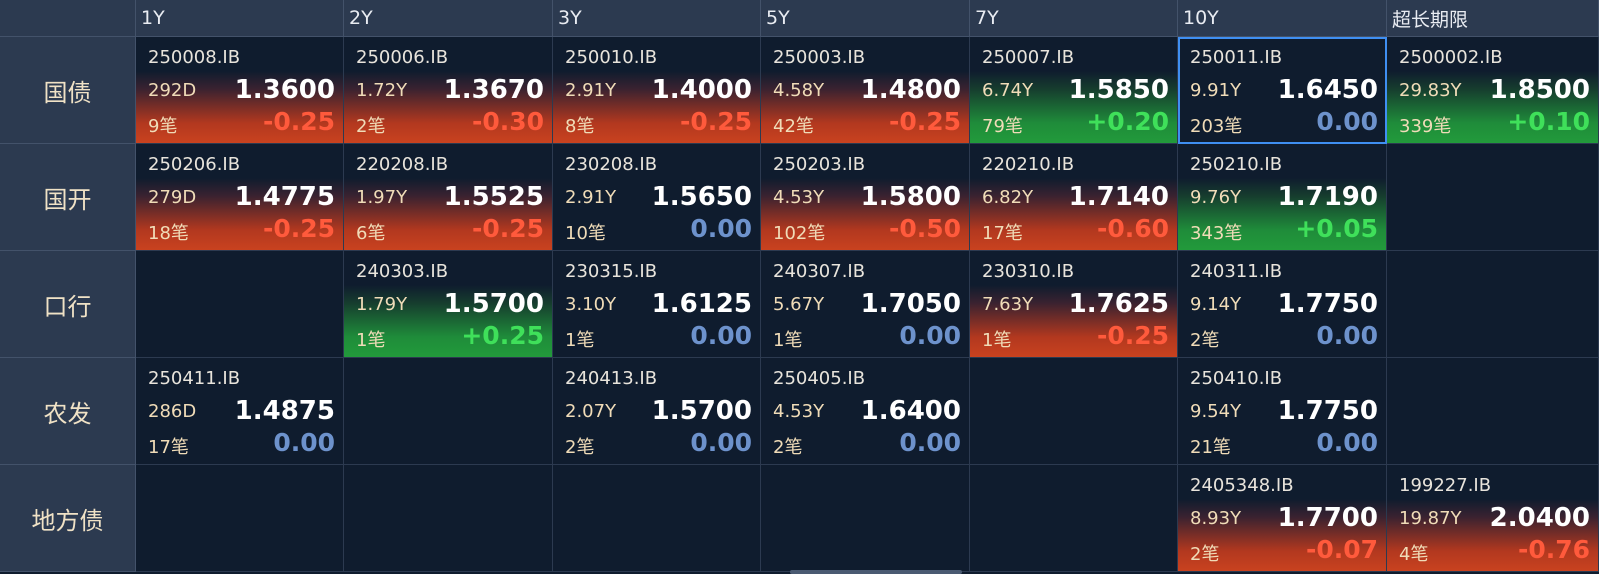 This screenshot has width=1599, height=574. I want to click on trade-count: 21笔, so click(1210, 447).